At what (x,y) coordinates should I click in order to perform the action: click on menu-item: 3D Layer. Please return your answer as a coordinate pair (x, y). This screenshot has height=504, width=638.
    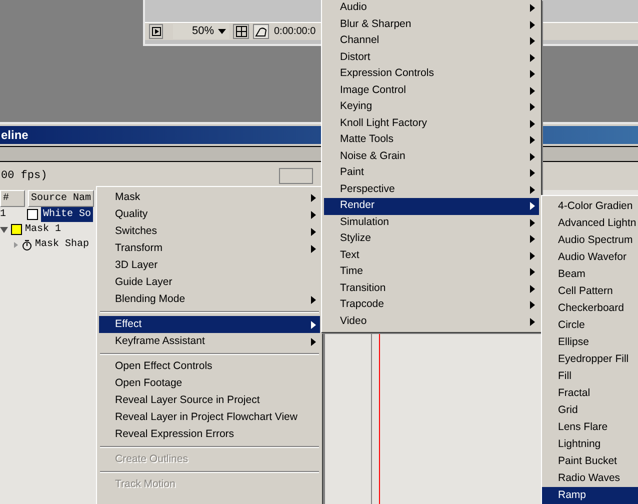
    Looking at the image, I should click on (209, 265).